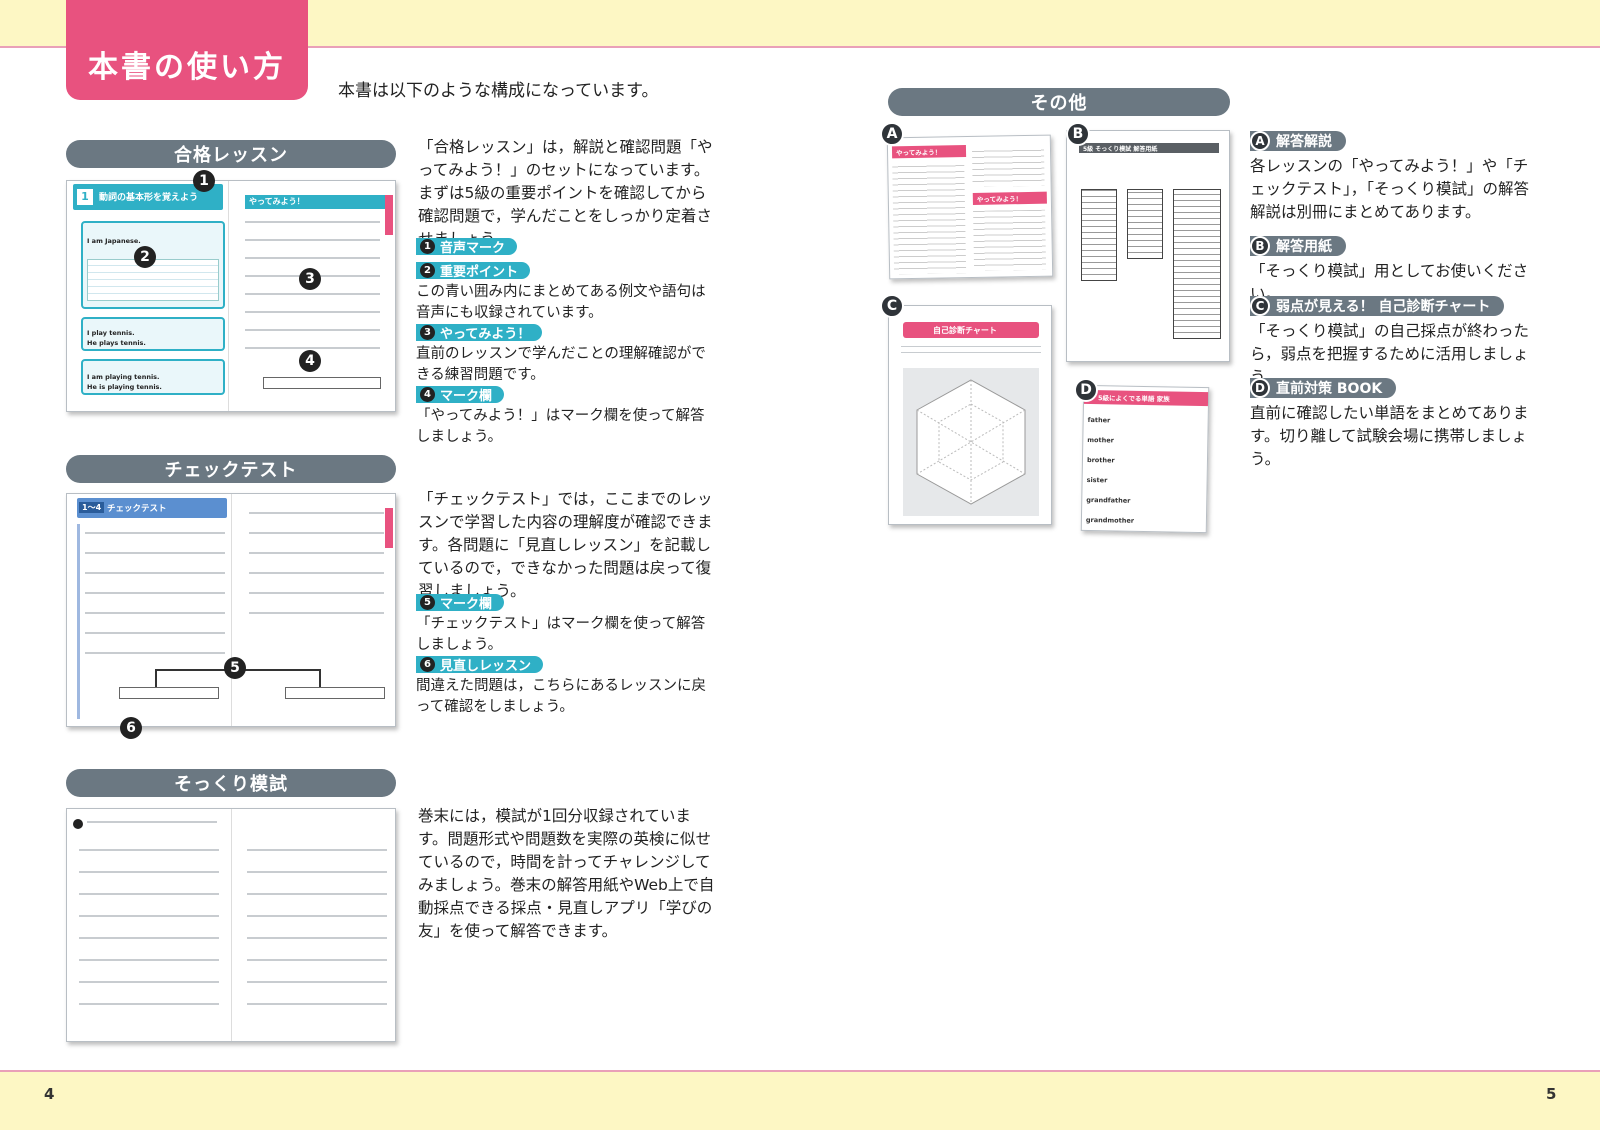 The height and width of the screenshot is (1130, 1600). I want to click on page-number-right: 5, so click(1551, 1094).